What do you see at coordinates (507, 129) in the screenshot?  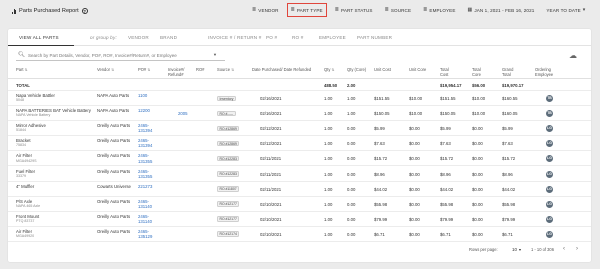 I see `row-grand-total: $5.99` at bounding box center [507, 129].